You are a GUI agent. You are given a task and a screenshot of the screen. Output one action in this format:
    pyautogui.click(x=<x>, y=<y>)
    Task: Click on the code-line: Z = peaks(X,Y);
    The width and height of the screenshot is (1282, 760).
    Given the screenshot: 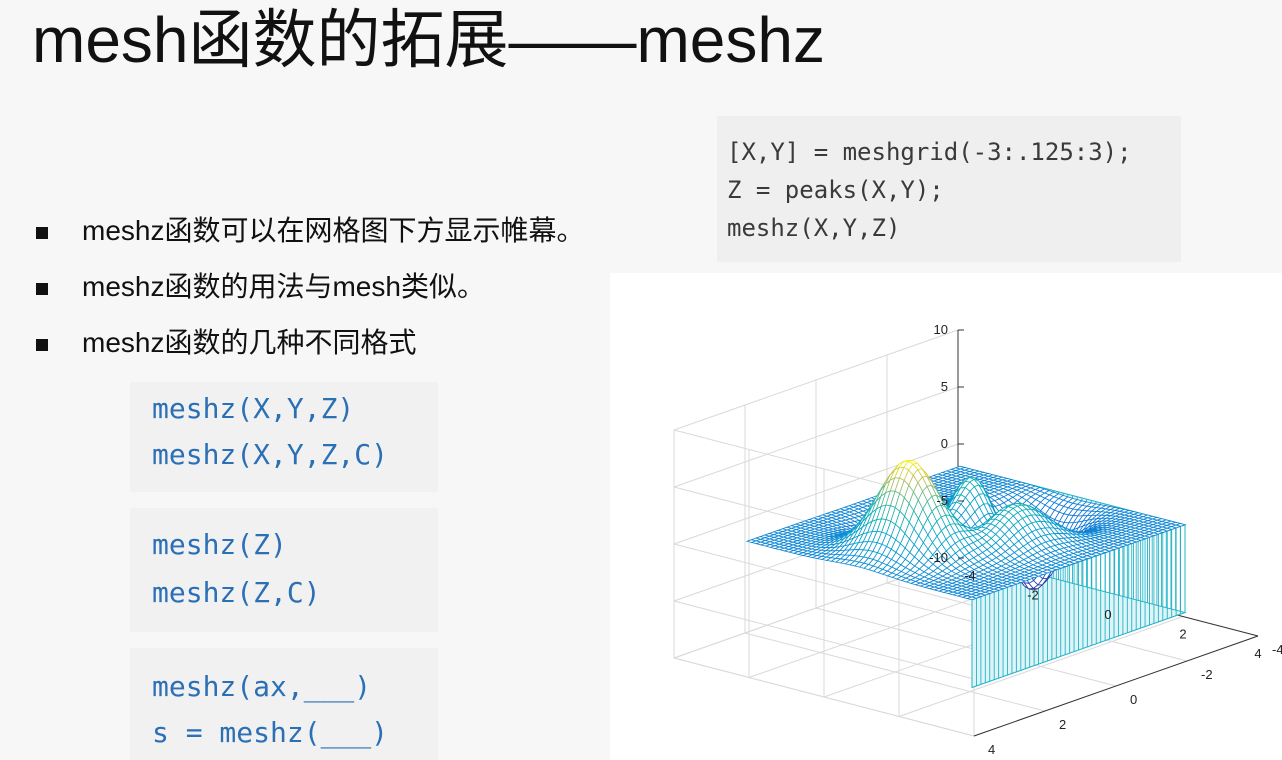 What is the action you would take?
    pyautogui.click(x=835, y=190)
    